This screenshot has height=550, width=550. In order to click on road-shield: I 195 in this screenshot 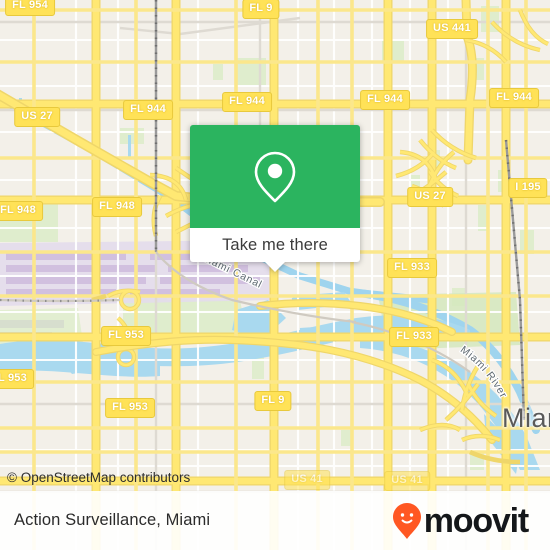, I will do `click(528, 188)`.